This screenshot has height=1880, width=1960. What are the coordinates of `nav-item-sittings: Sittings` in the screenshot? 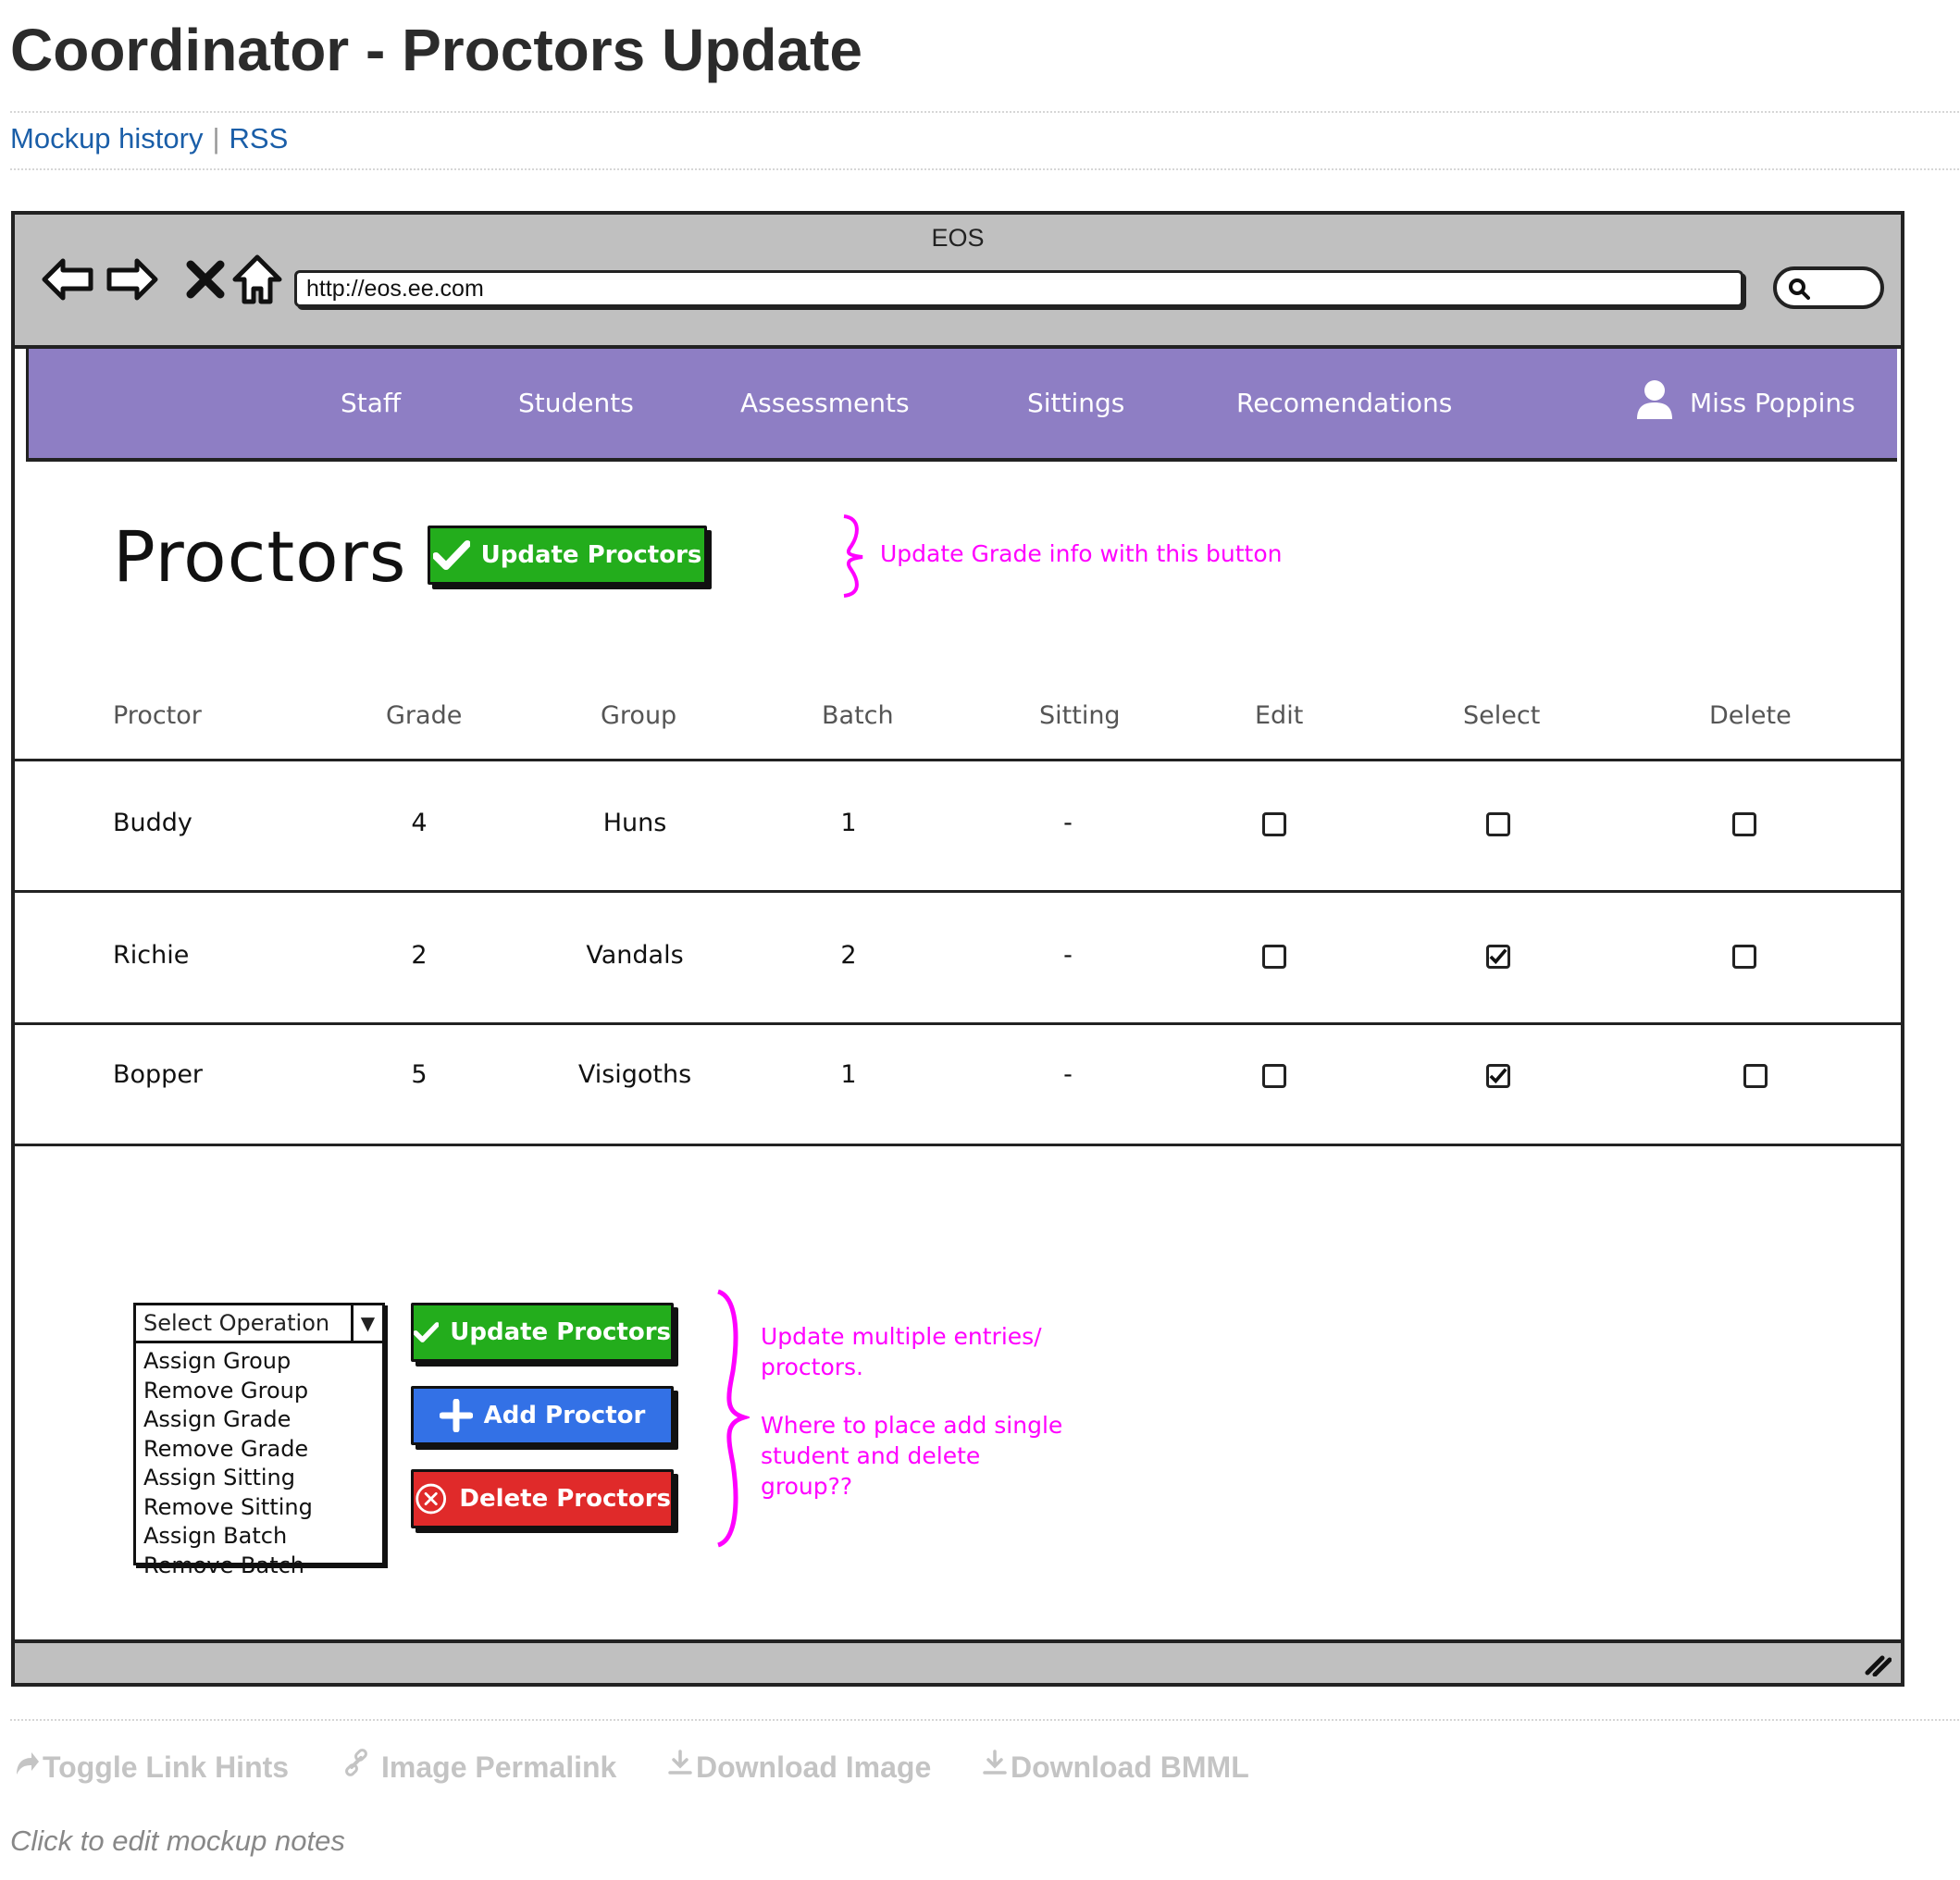 It's located at (1075, 403).